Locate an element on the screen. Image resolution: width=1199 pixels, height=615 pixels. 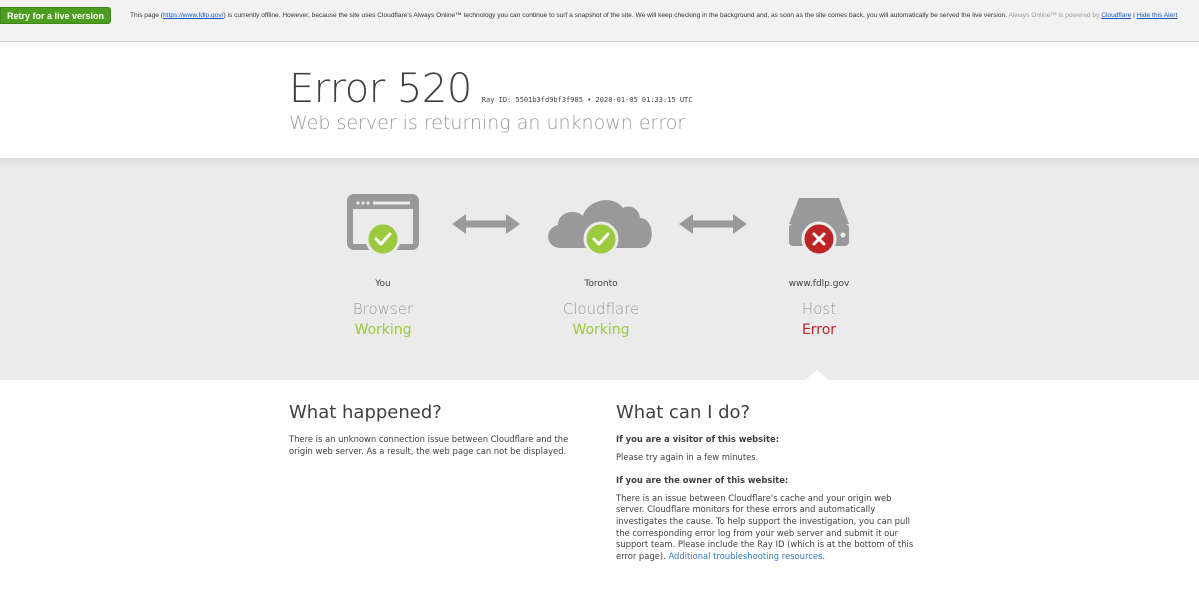
visitor-heading: If you are a visitor of this website: is located at coordinates (698, 439).